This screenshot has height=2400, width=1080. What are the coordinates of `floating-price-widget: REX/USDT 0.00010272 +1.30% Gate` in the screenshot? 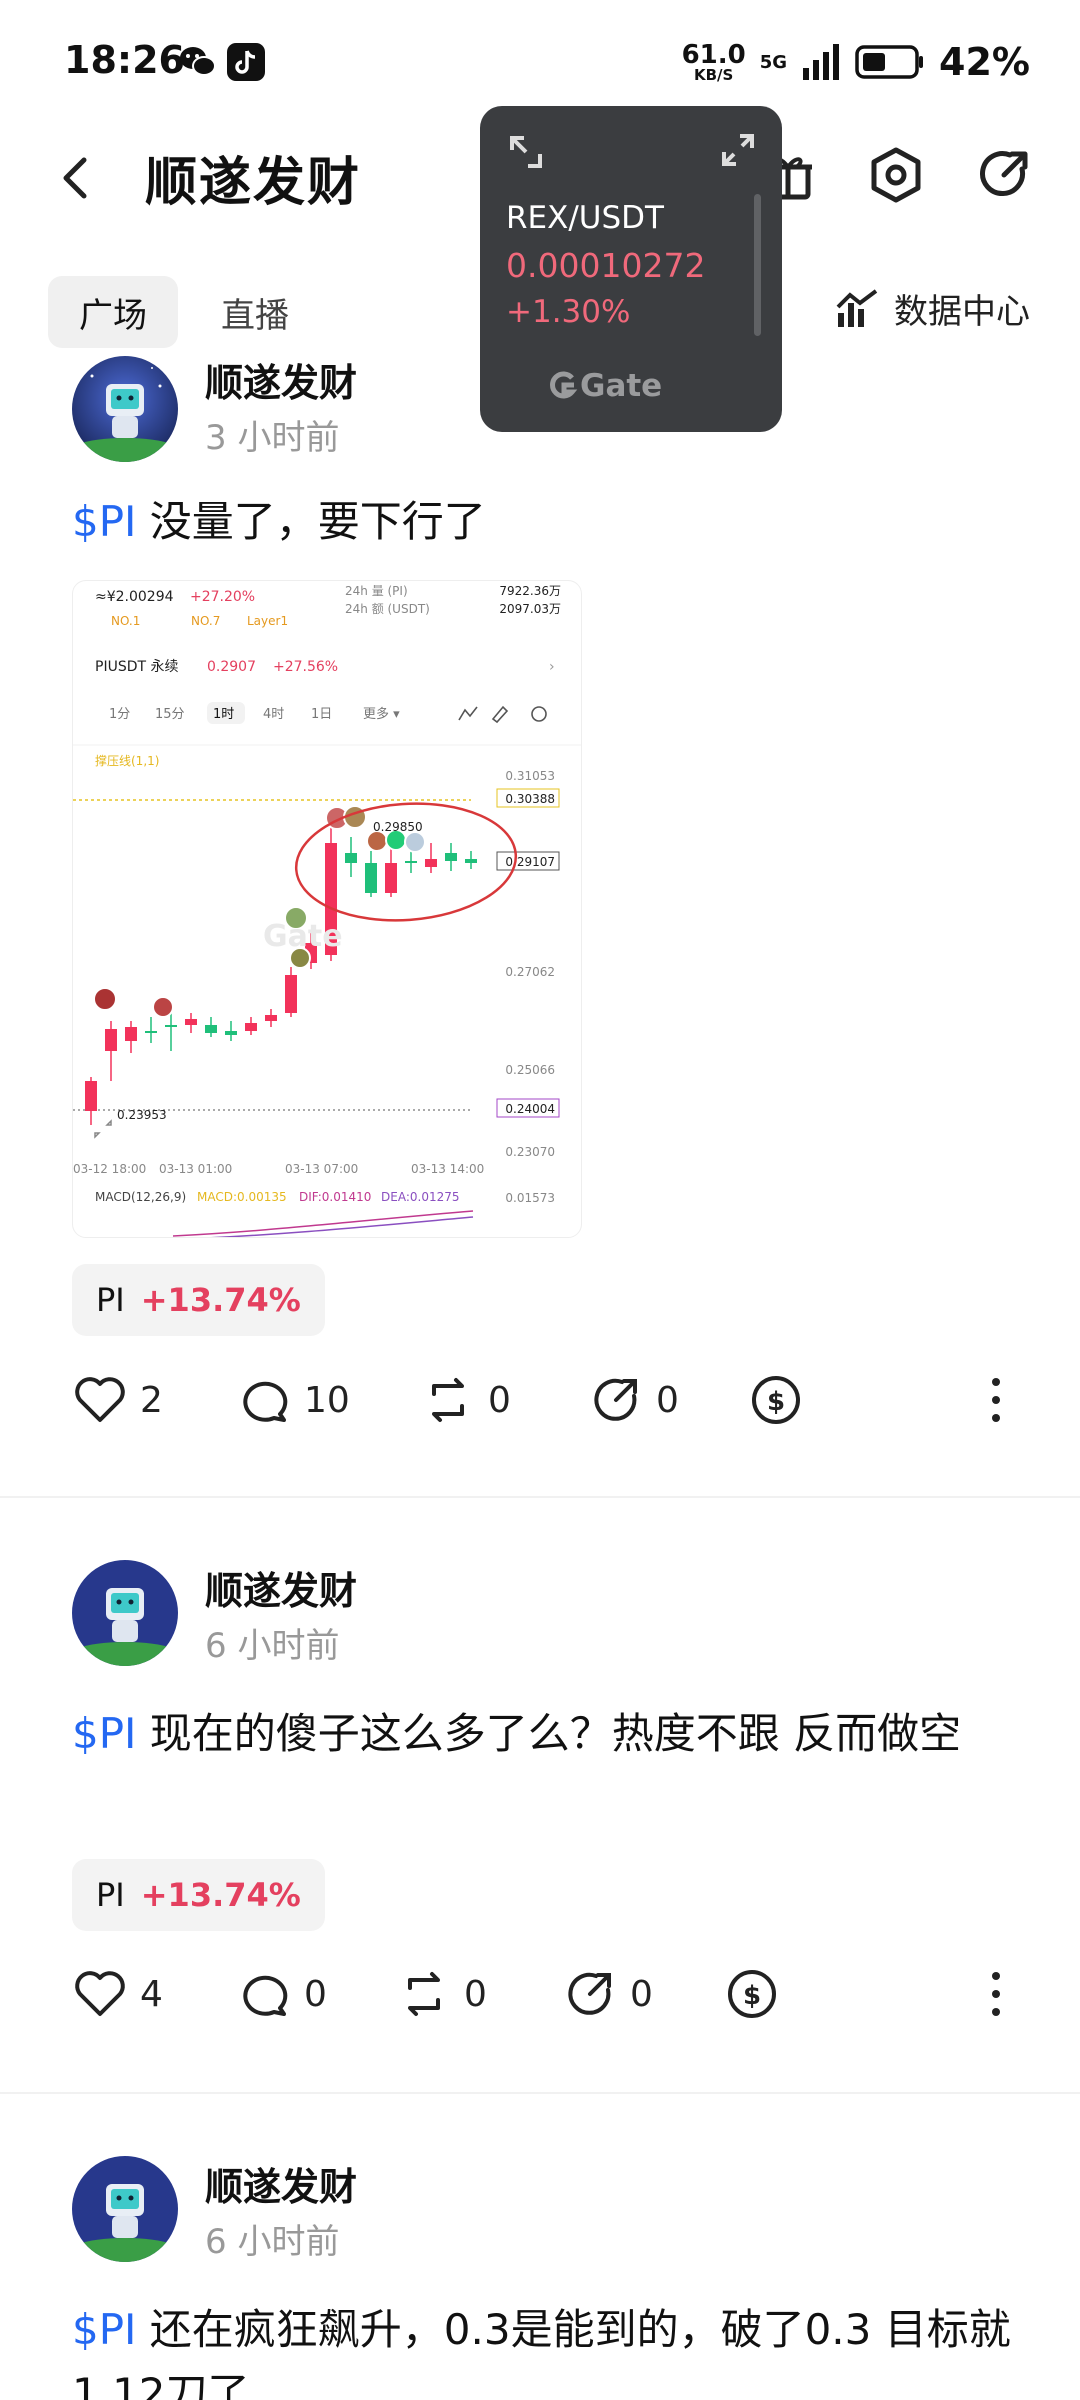 It's located at (631, 269).